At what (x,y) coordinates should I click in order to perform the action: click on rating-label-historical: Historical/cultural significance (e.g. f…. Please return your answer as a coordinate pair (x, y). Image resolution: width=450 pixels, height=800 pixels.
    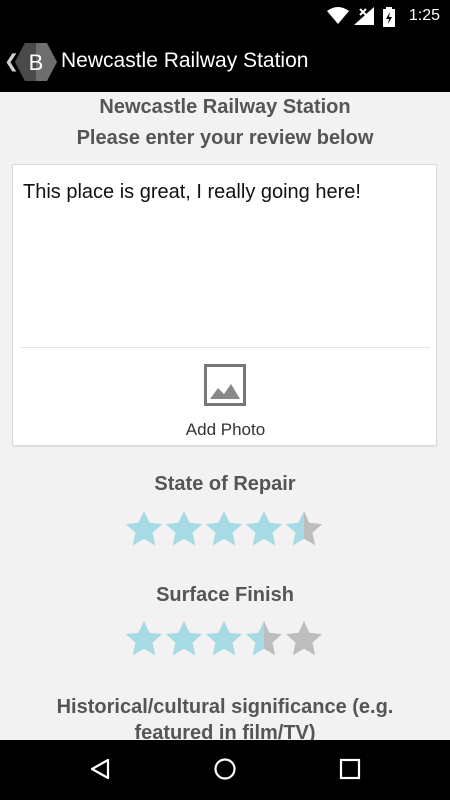
    Looking at the image, I should click on (225, 718).